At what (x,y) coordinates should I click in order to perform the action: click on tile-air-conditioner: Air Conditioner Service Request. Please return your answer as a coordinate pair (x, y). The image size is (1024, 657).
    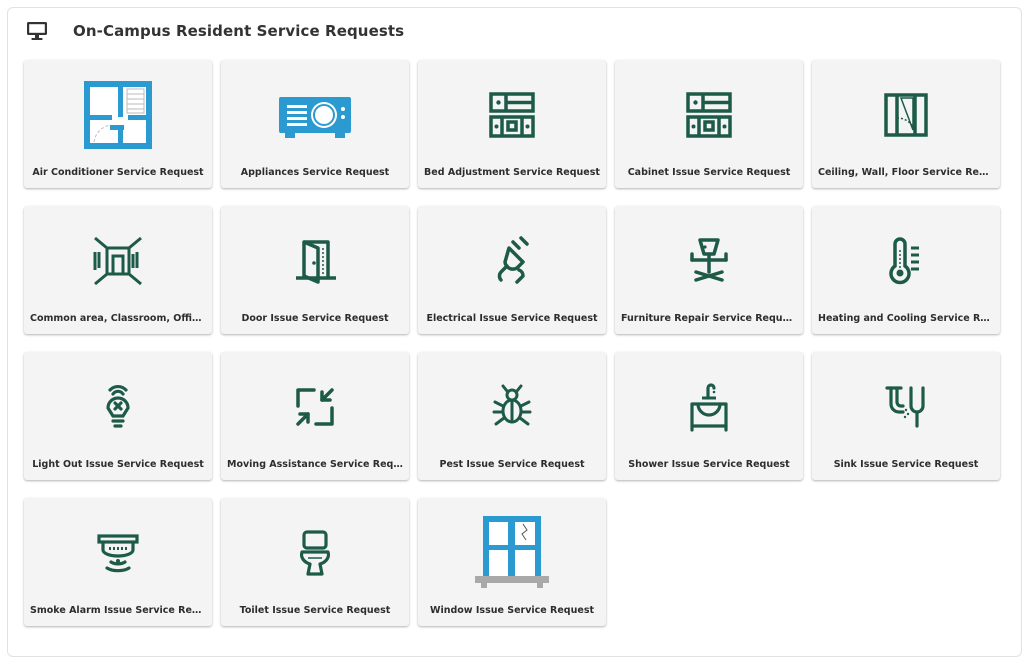
    Looking at the image, I should click on (118, 124).